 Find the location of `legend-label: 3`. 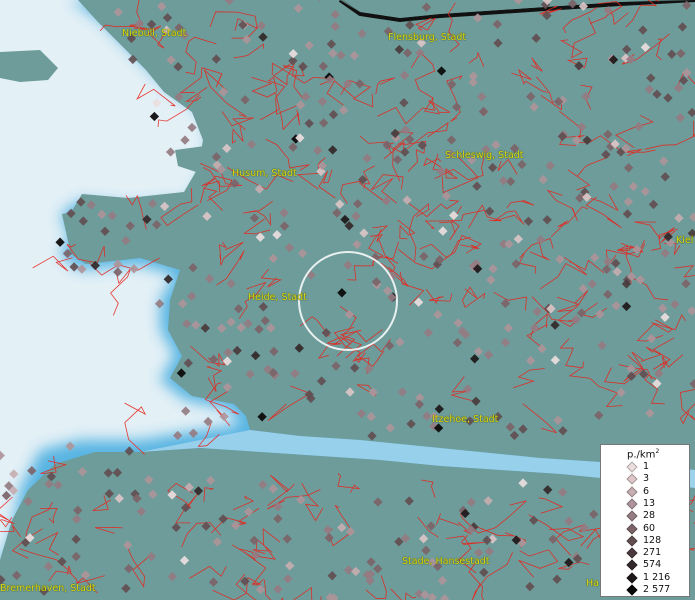

legend-label: 3 is located at coordinates (646, 479).